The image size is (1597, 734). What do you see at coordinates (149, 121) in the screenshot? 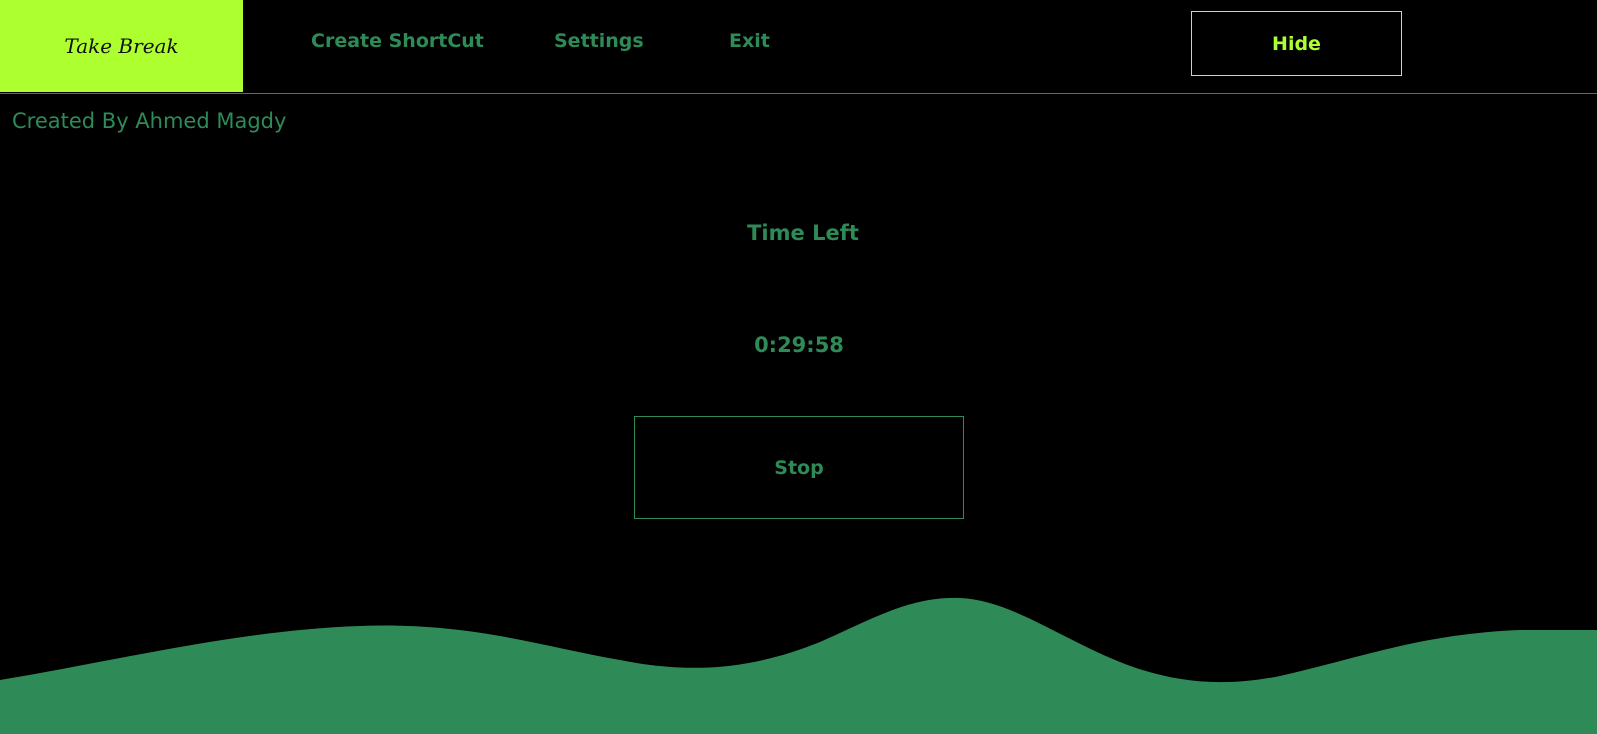
I see `credit-text: Created By Ahmed Magdy` at bounding box center [149, 121].